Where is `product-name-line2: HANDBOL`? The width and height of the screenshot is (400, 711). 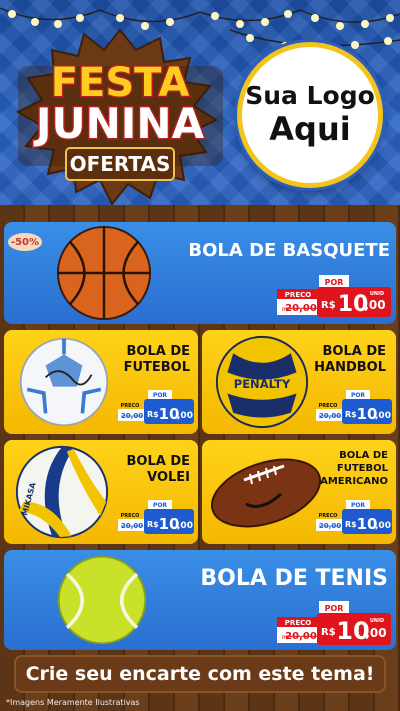 product-name-line2: HANDBOL is located at coordinates (350, 367).